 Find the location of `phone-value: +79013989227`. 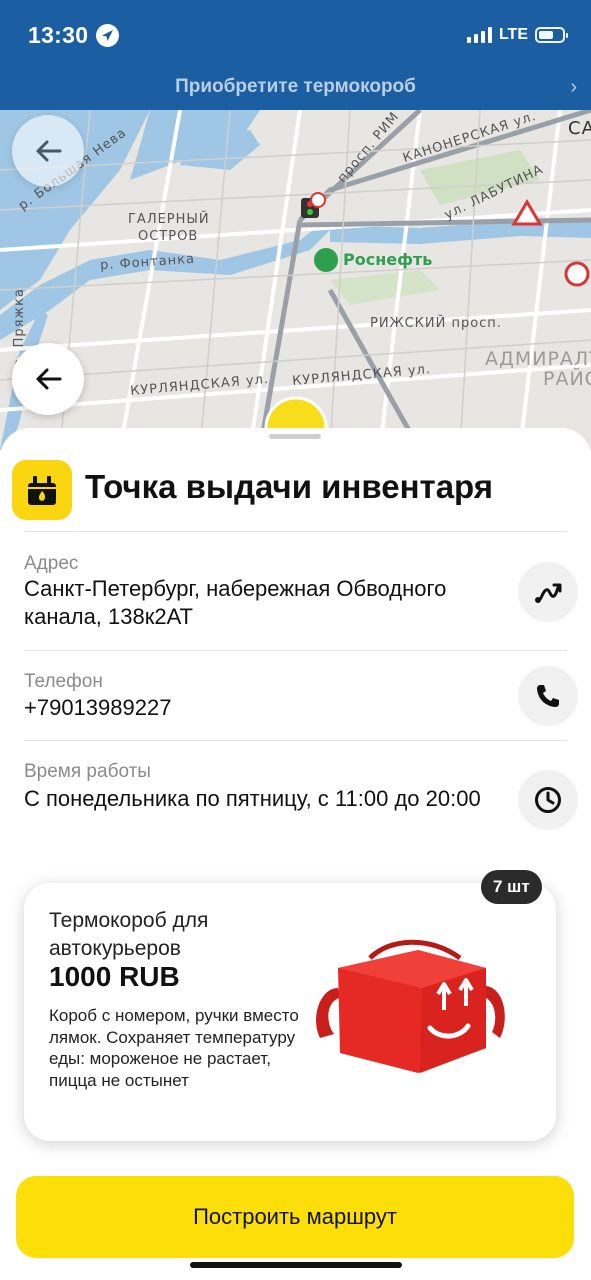

phone-value: +79013989227 is located at coordinates (98, 707).